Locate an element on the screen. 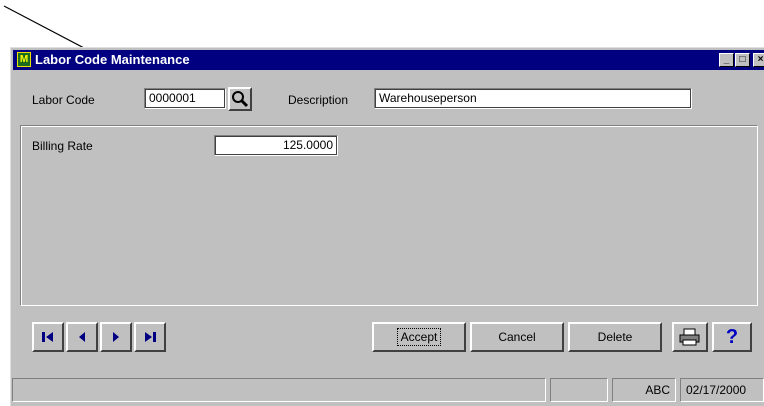  labor-code-label: Labor Code is located at coordinates (63, 100).